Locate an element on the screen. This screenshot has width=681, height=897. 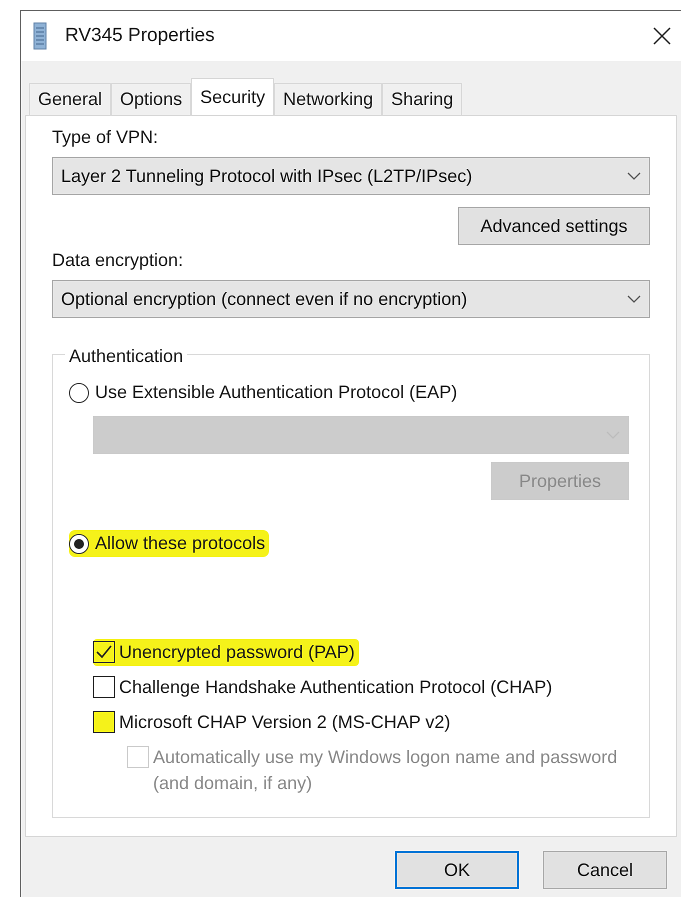
checkbox-label: Unencrypted password (PAP) is located at coordinates (237, 652).